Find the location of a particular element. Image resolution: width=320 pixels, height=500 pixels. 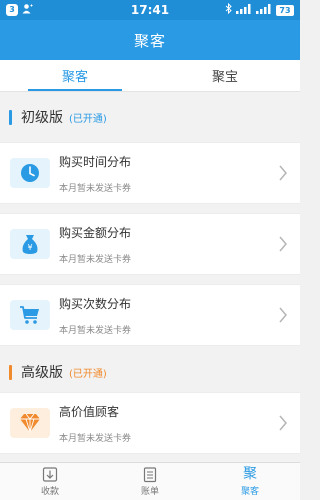

page-title: 聚客 is located at coordinates (149, 40).